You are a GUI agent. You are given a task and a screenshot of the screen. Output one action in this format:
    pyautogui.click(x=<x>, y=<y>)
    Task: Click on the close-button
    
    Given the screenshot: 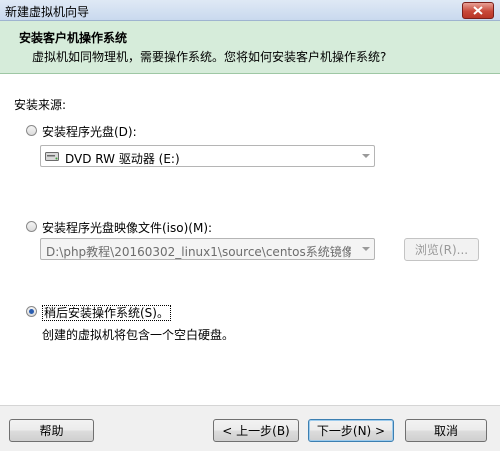 What is the action you would take?
    pyautogui.click(x=478, y=10)
    